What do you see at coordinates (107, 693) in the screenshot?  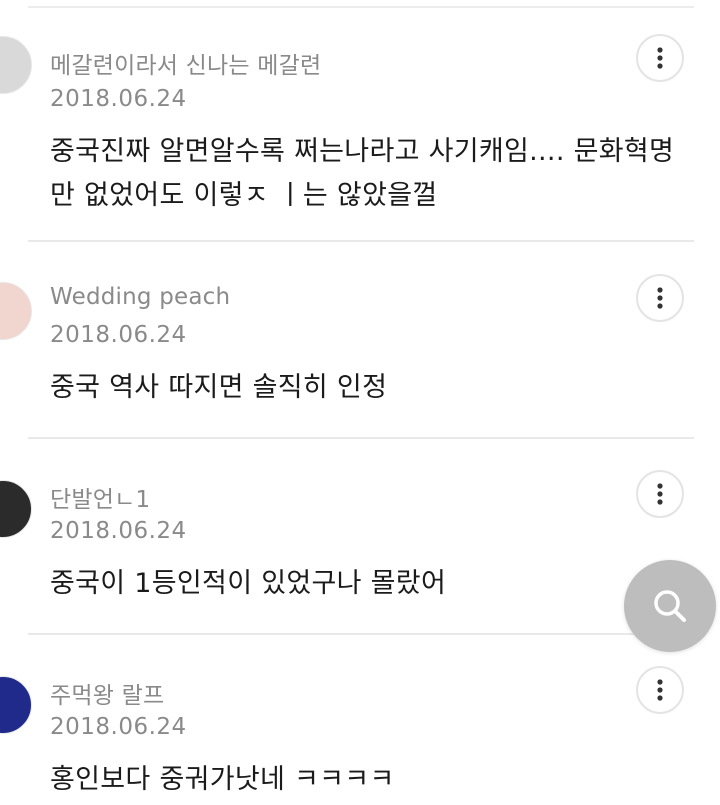 I see `comment-author: 주먹왕 랄프` at bounding box center [107, 693].